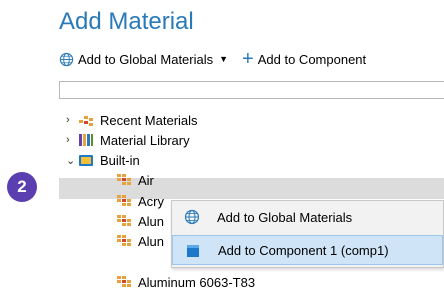 This screenshot has height=292, width=444. I want to click on tree-item: Aluminum 6063-T83, so click(185, 282).